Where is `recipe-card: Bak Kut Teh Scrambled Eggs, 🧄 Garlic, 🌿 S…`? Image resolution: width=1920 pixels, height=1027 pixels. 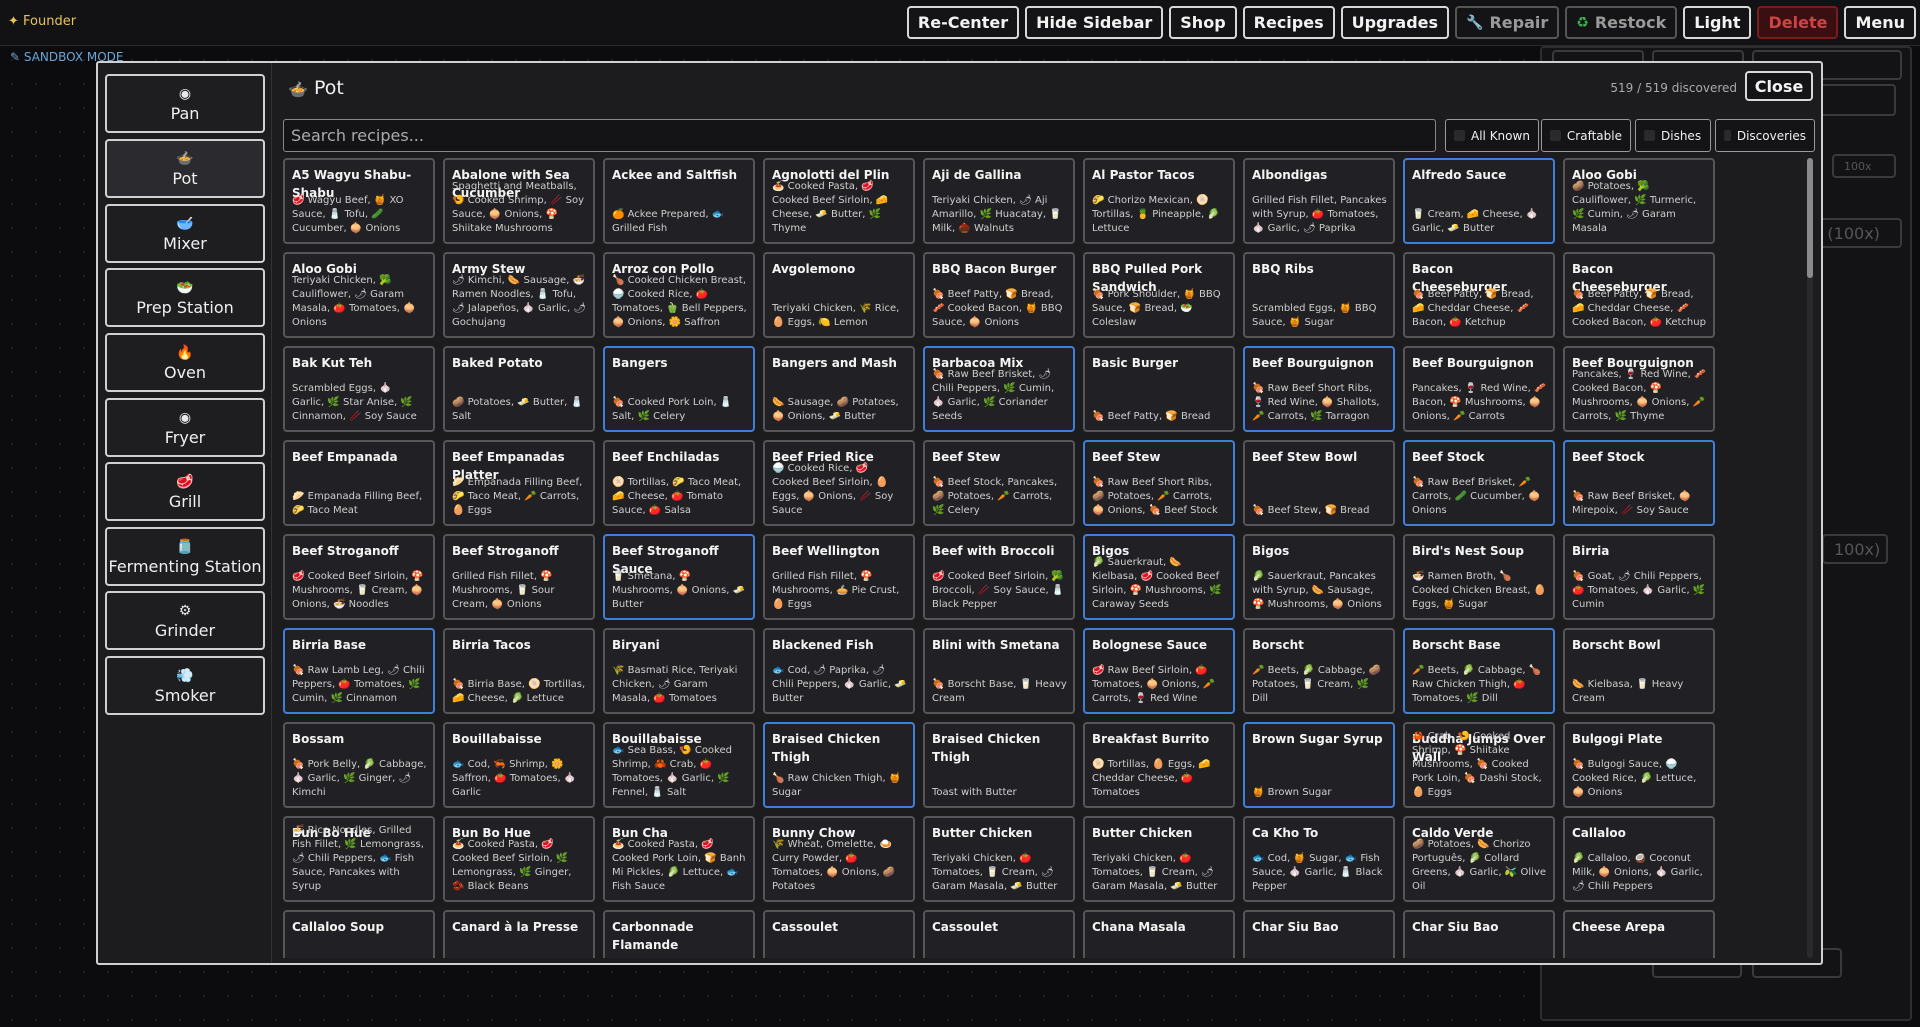
recipe-card: Bak Kut Teh Scrambled Eggs, 🧄 Garlic, 🌿 S… is located at coordinates (359, 389).